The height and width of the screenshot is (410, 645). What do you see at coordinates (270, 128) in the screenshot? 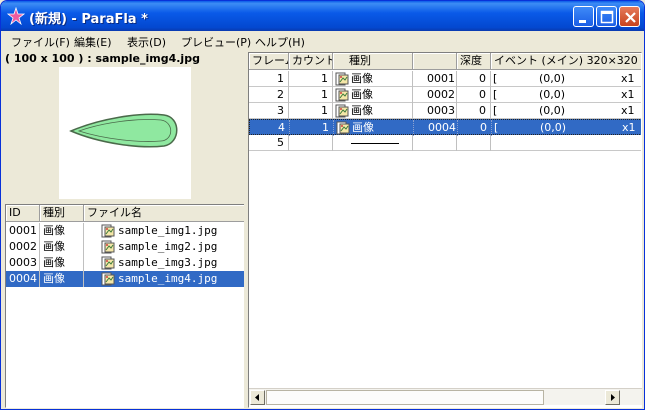
I see `timeline-cell: 4` at bounding box center [270, 128].